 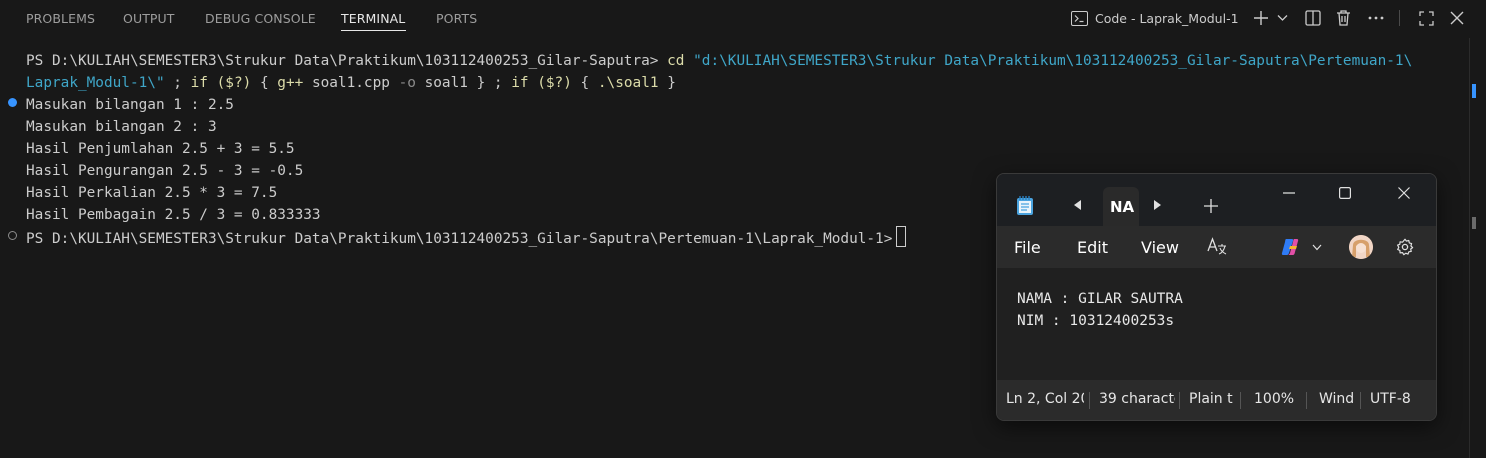 What do you see at coordinates (1157, 205) in the screenshot?
I see `scroll-tabs-right-icon` at bounding box center [1157, 205].